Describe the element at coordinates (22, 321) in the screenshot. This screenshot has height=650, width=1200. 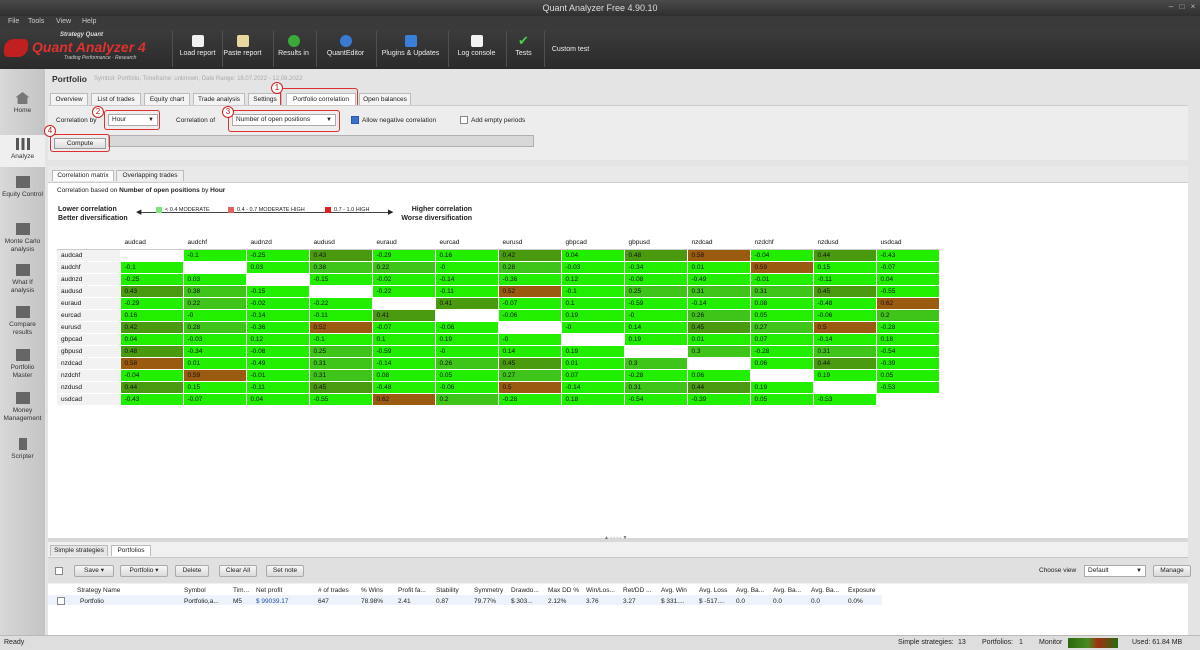
I see `sidebar-item-compare: Compare results` at that location.